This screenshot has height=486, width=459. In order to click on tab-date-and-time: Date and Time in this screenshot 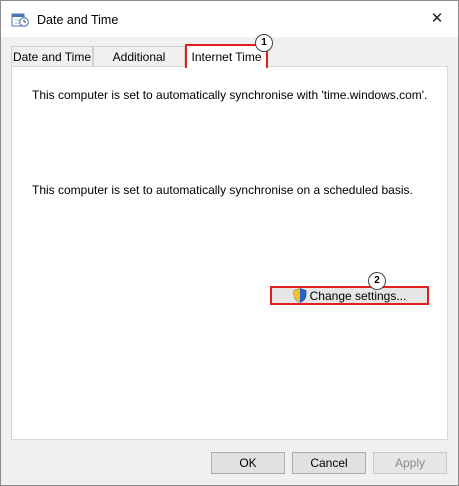, I will do `click(52, 56)`.